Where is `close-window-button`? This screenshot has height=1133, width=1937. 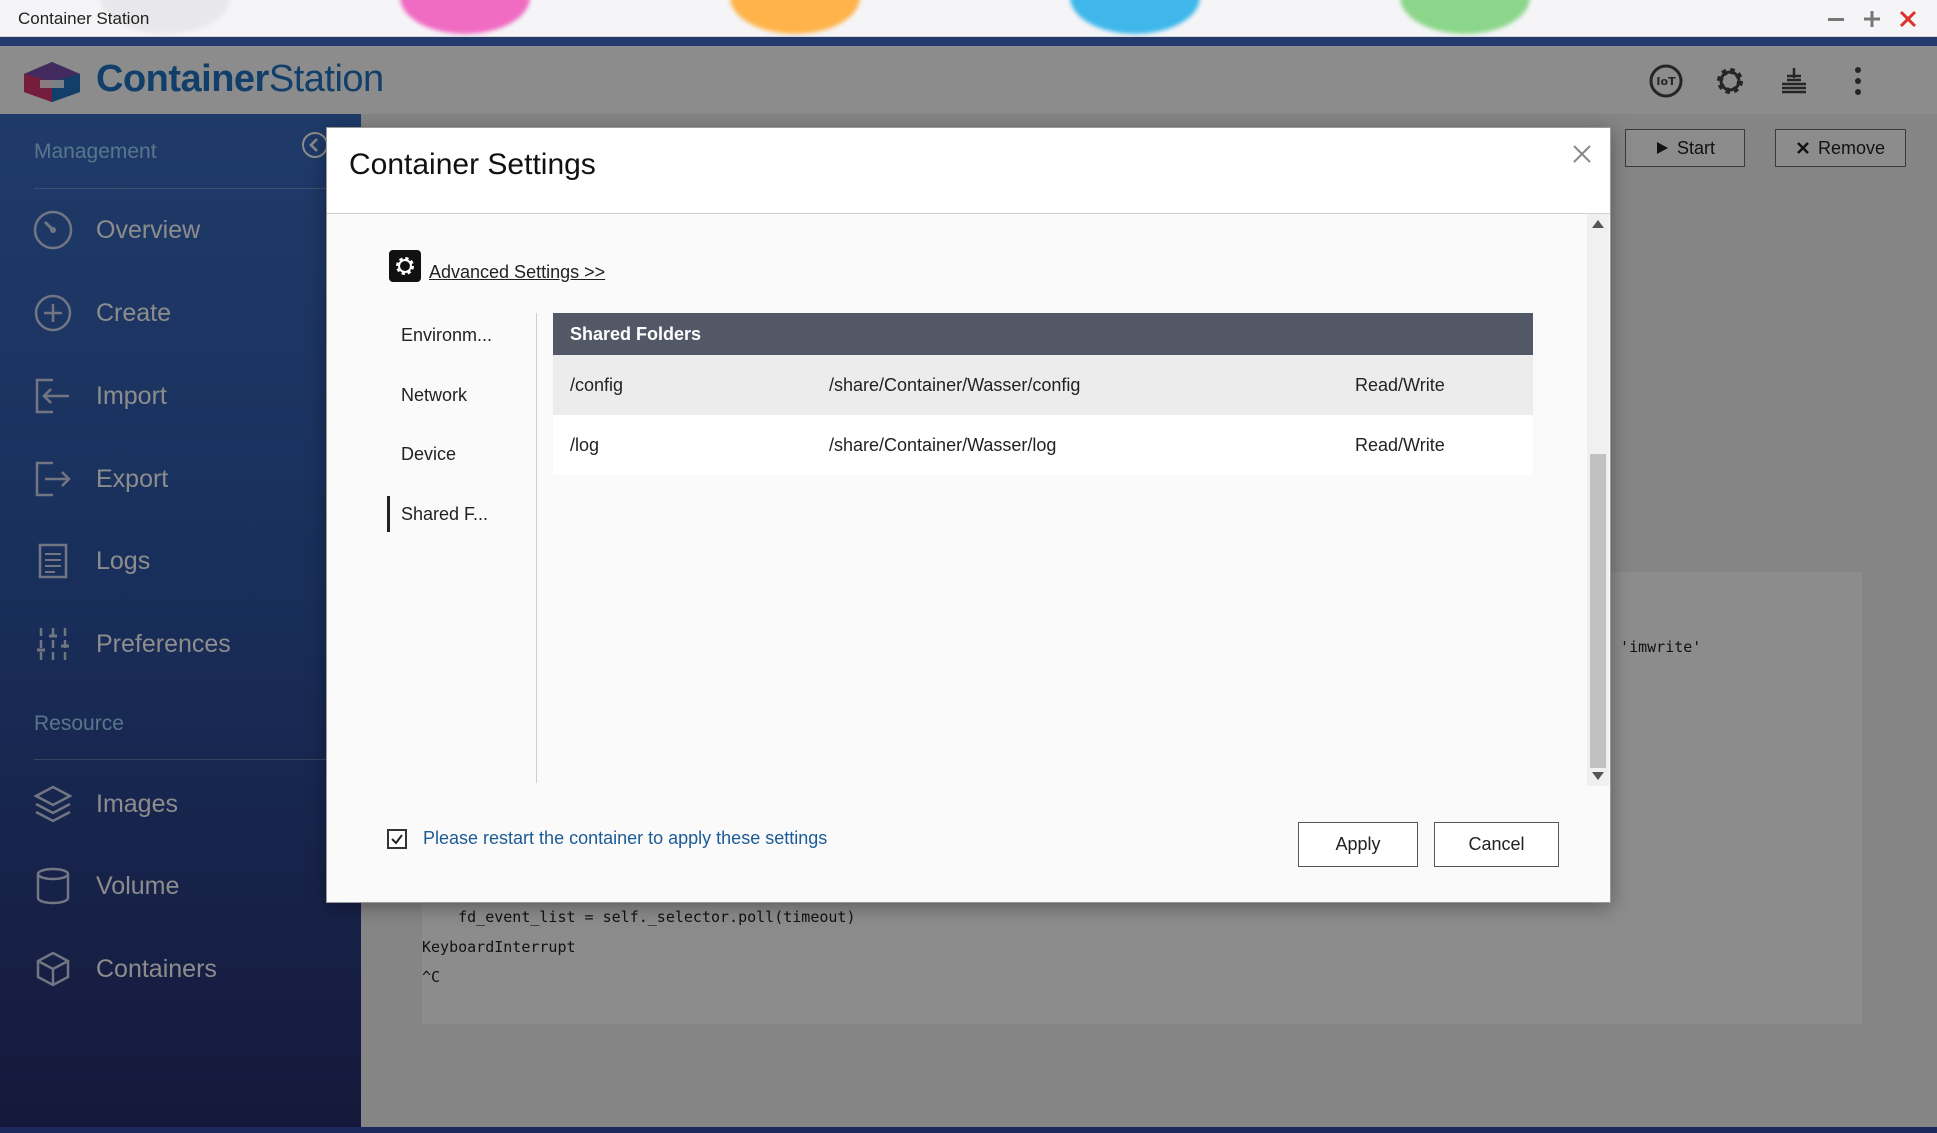
close-window-button is located at coordinates (1908, 19).